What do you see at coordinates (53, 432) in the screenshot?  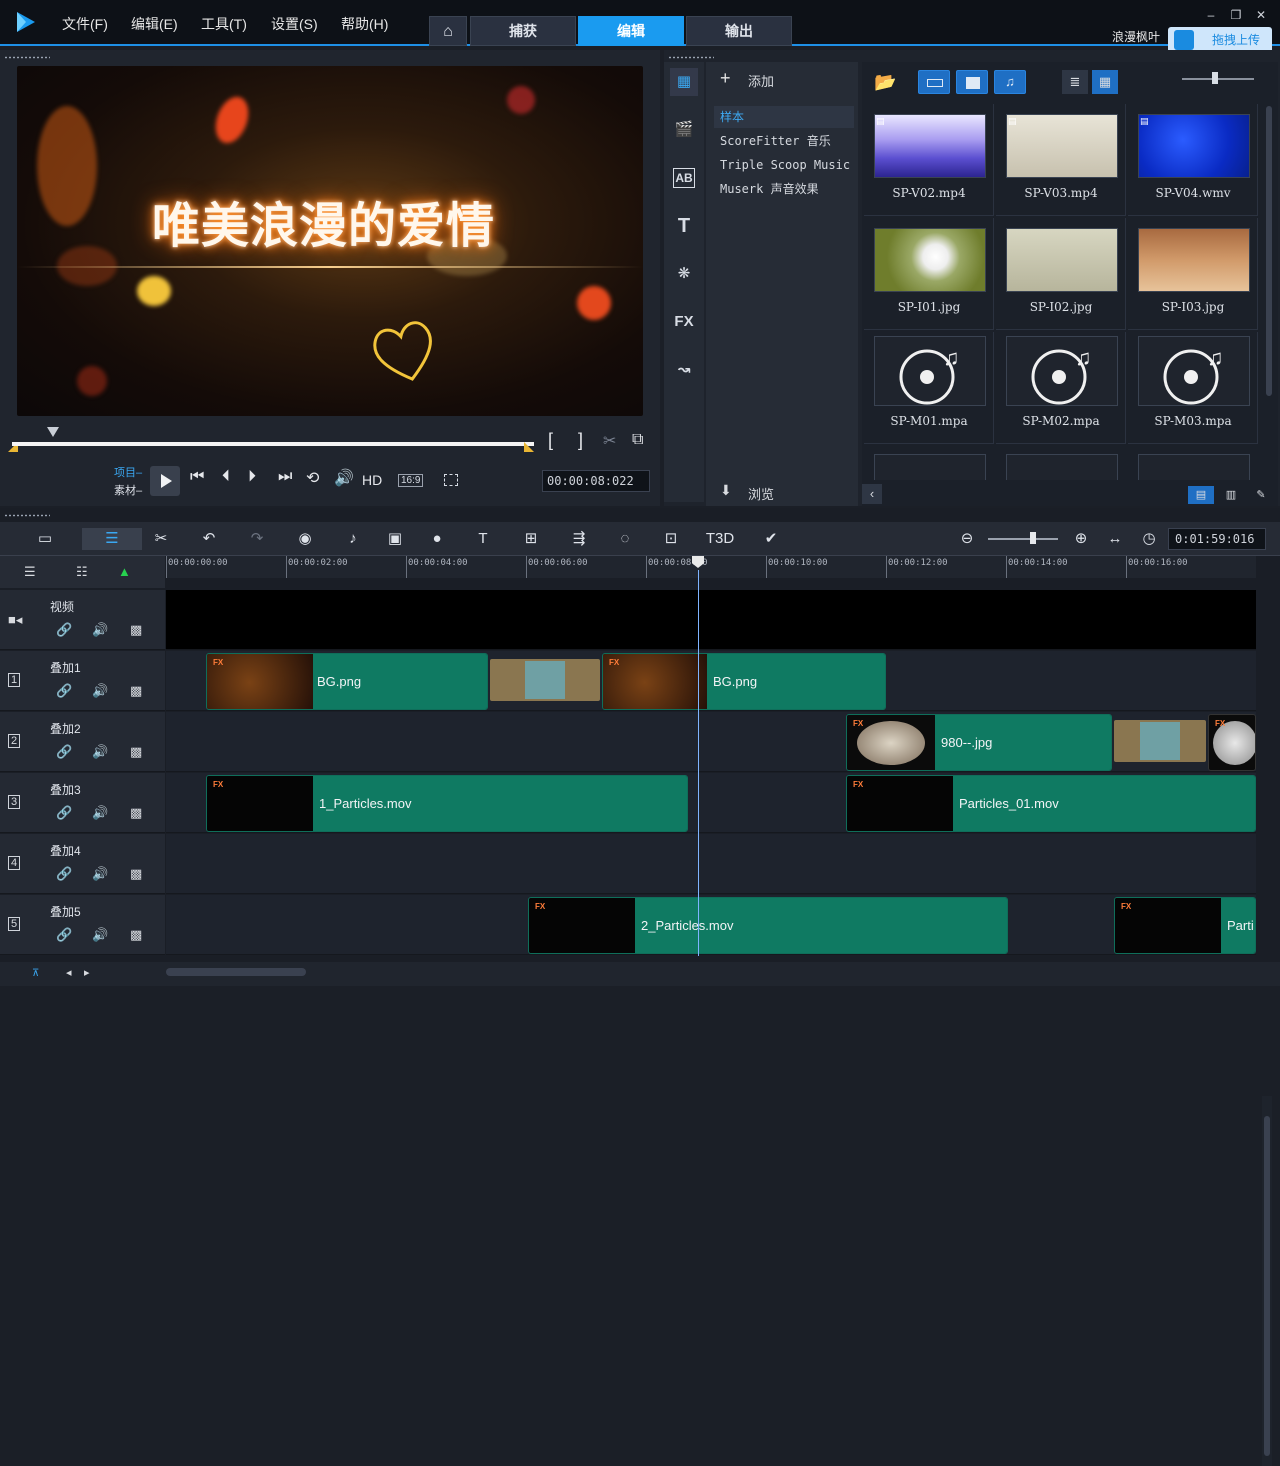 I see `playhead-marker` at bounding box center [53, 432].